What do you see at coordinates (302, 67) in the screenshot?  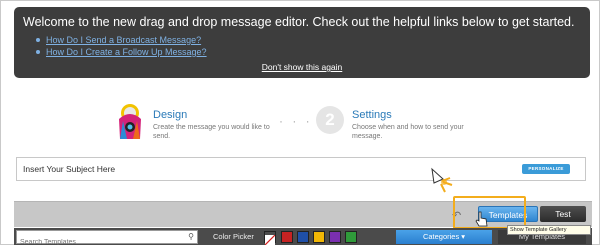 I see `dismiss-banner-link: Don't show this again` at bounding box center [302, 67].